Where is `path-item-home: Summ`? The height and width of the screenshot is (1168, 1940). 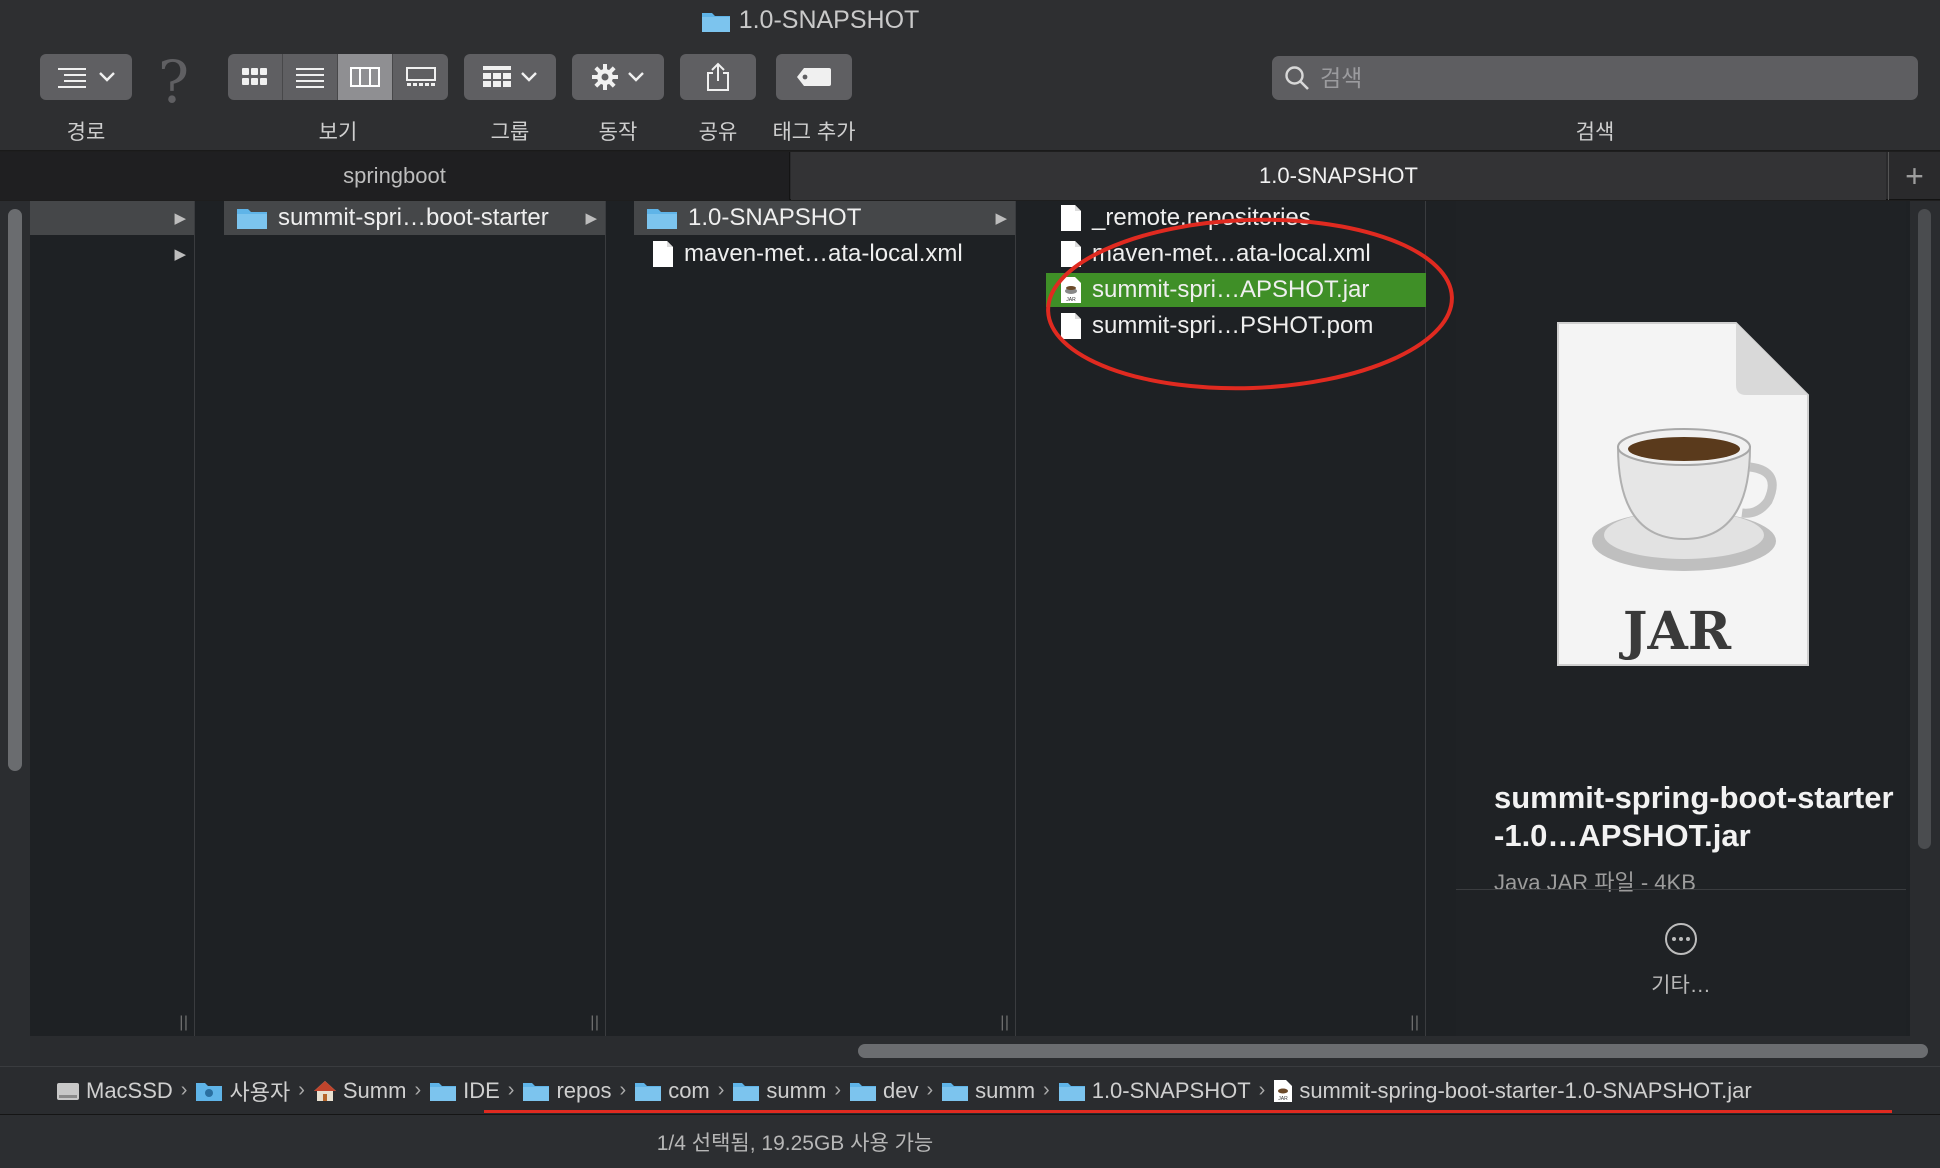
path-item-home: Summ is located at coordinates (359, 1091).